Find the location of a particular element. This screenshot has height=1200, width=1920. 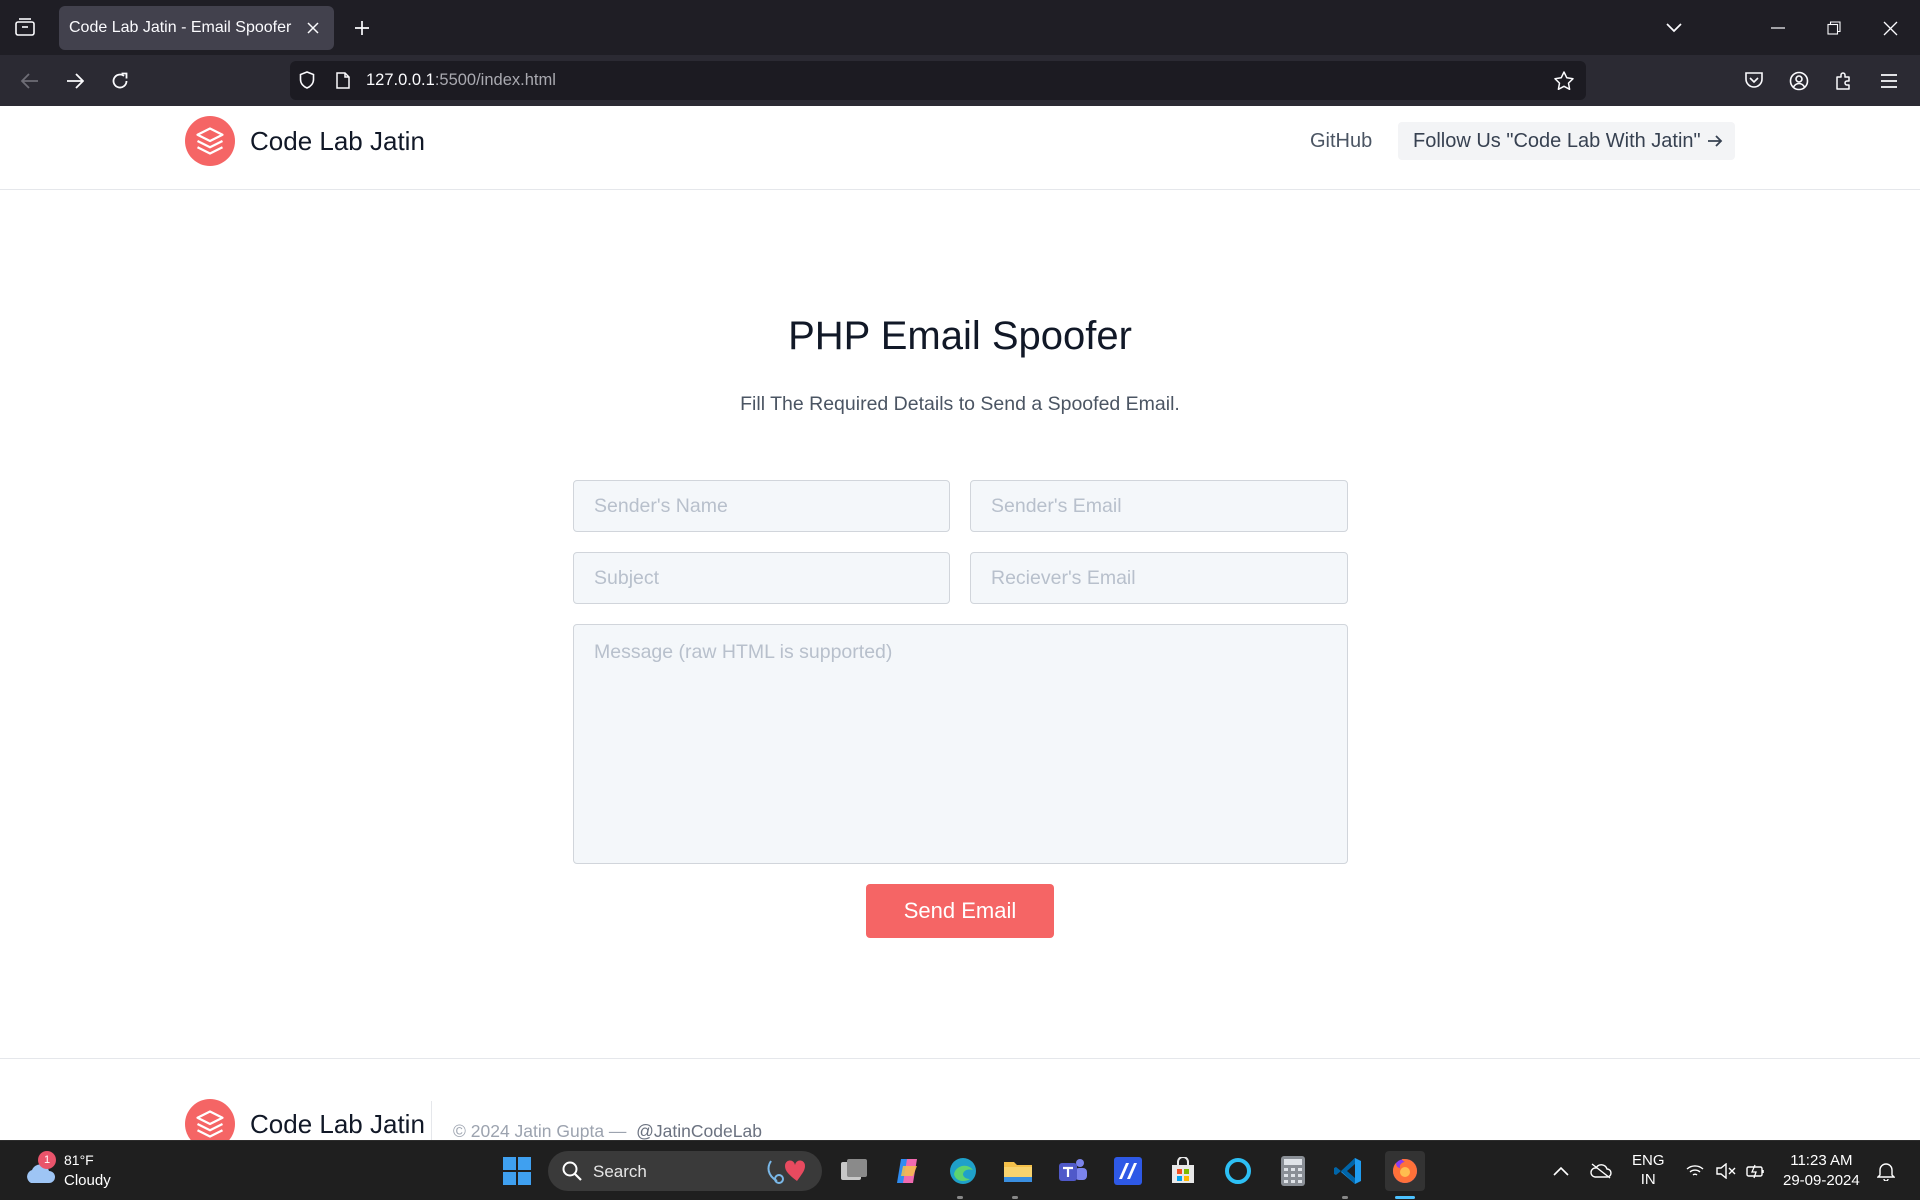

chevron-down-icon is located at coordinates (1674, 28).